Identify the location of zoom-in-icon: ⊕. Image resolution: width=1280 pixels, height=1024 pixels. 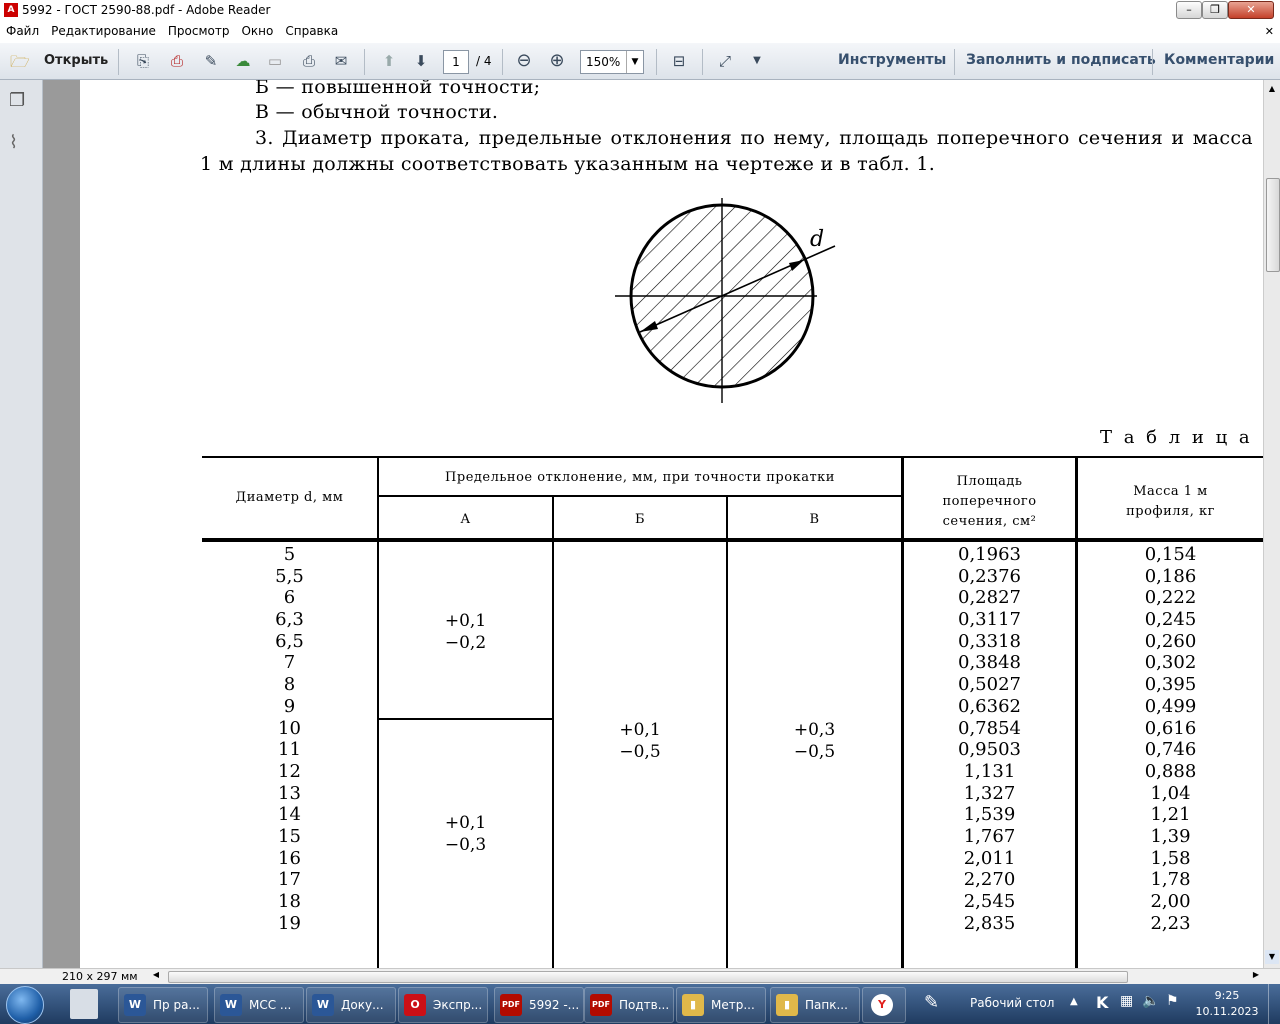
(557, 61).